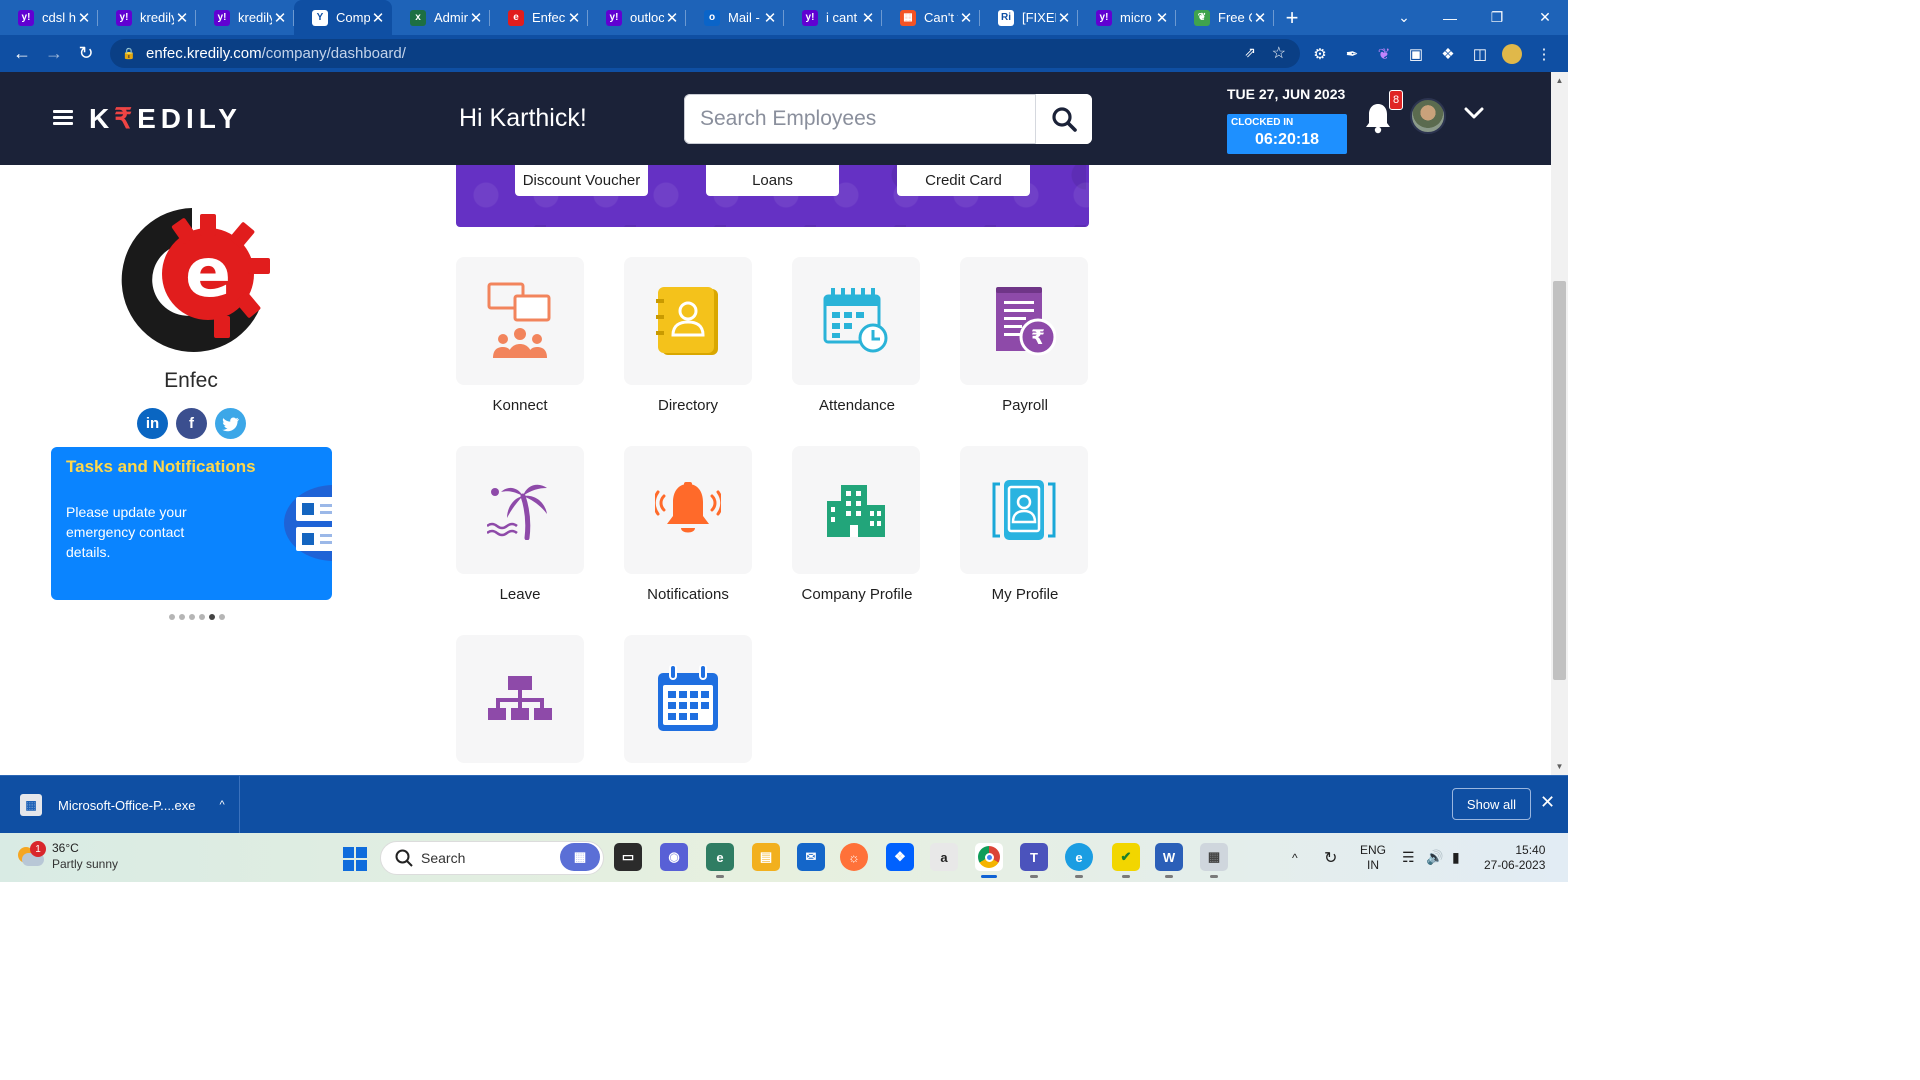 The width and height of the screenshot is (1920, 1080). What do you see at coordinates (1079, 860) in the screenshot?
I see `edge-icon: e` at bounding box center [1079, 860].